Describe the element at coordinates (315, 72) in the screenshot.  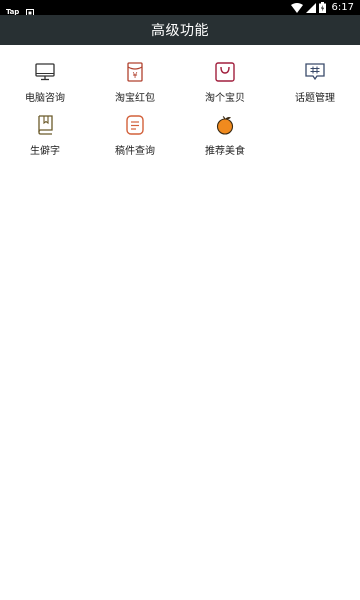
I see `topic-hashtag-icon` at that location.